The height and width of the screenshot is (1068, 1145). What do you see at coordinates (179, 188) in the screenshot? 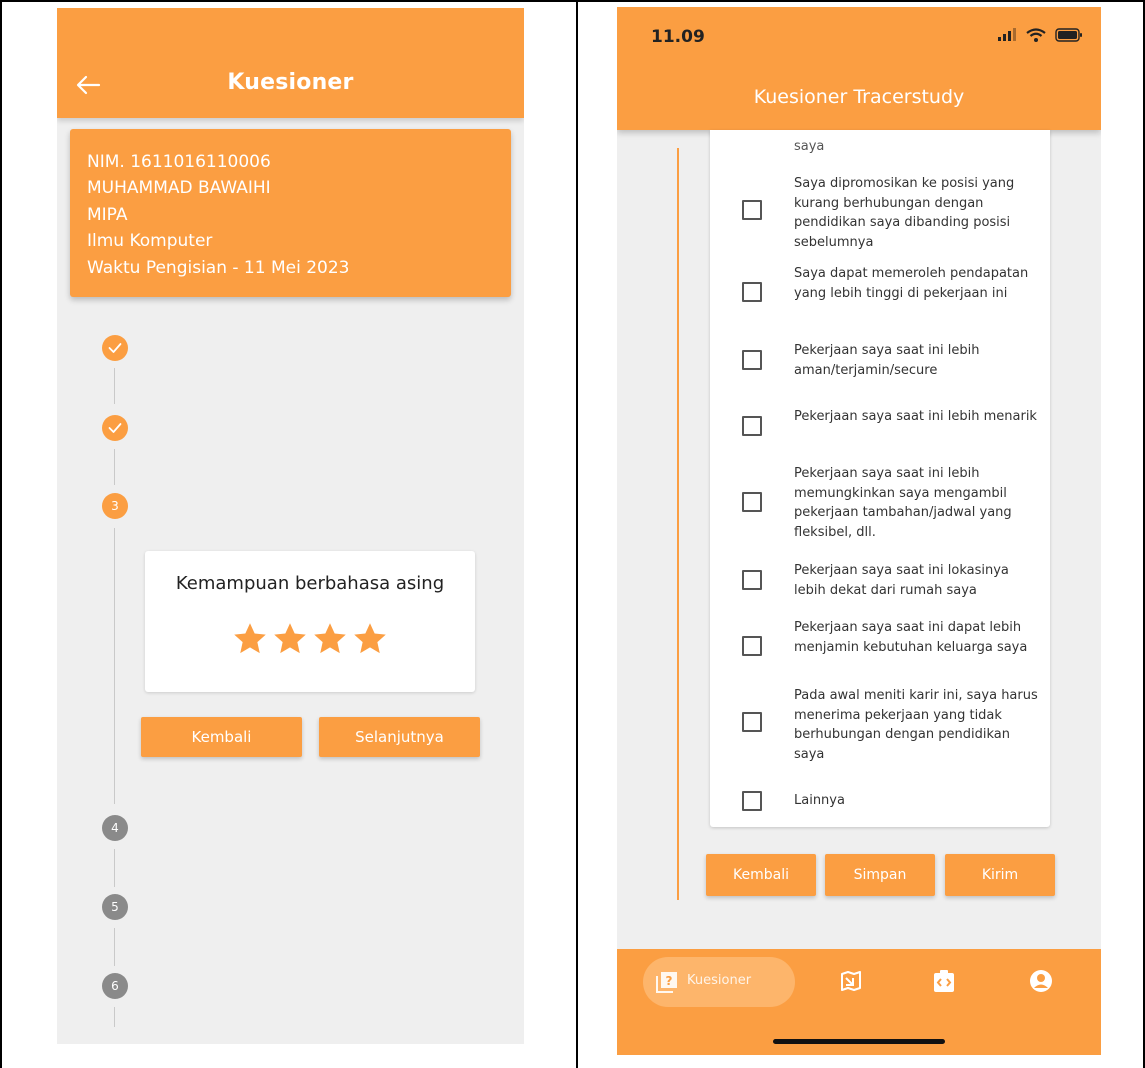
I see `student-name: MUHAMMAD BAWAIHI` at bounding box center [179, 188].